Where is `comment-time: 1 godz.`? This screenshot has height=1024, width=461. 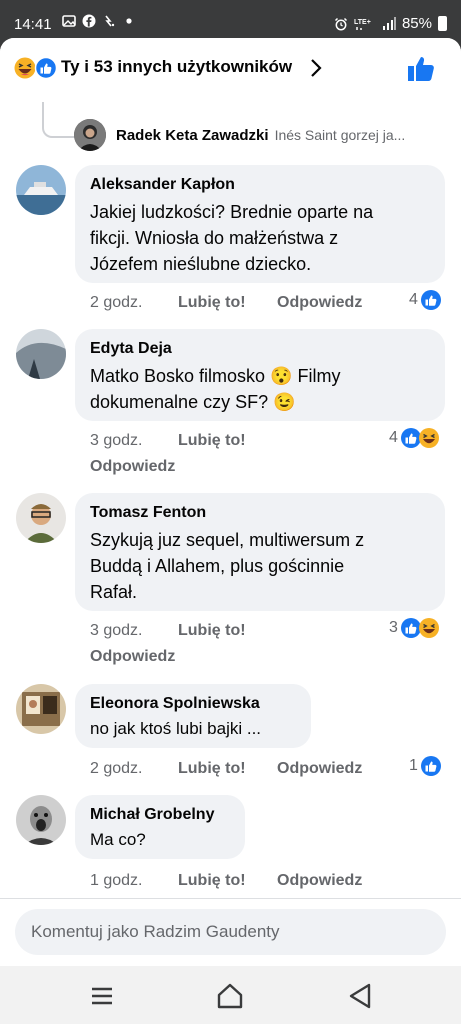
comment-time: 1 godz. is located at coordinates (116, 880).